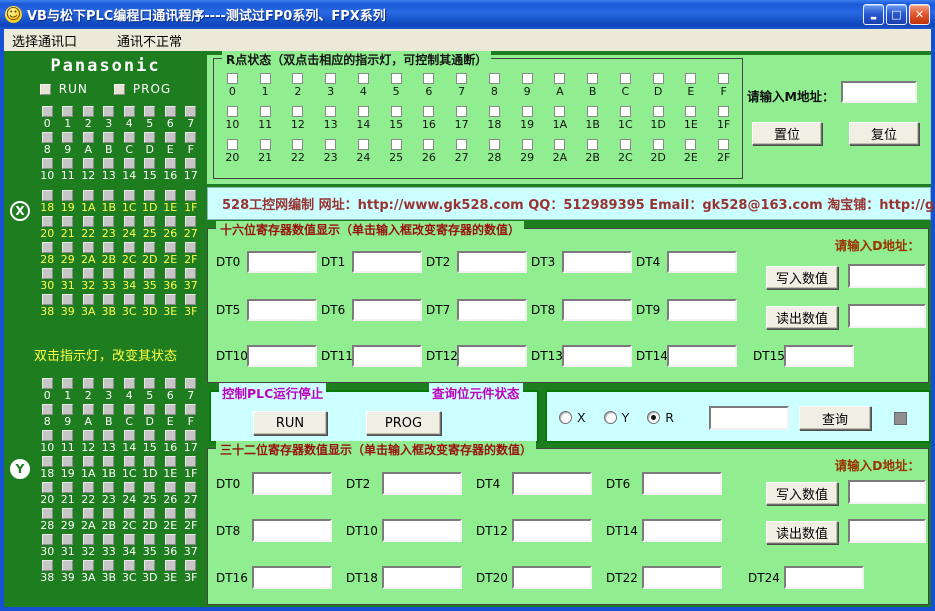 The height and width of the screenshot is (611, 935). I want to click on set-button: 置位, so click(787, 133).